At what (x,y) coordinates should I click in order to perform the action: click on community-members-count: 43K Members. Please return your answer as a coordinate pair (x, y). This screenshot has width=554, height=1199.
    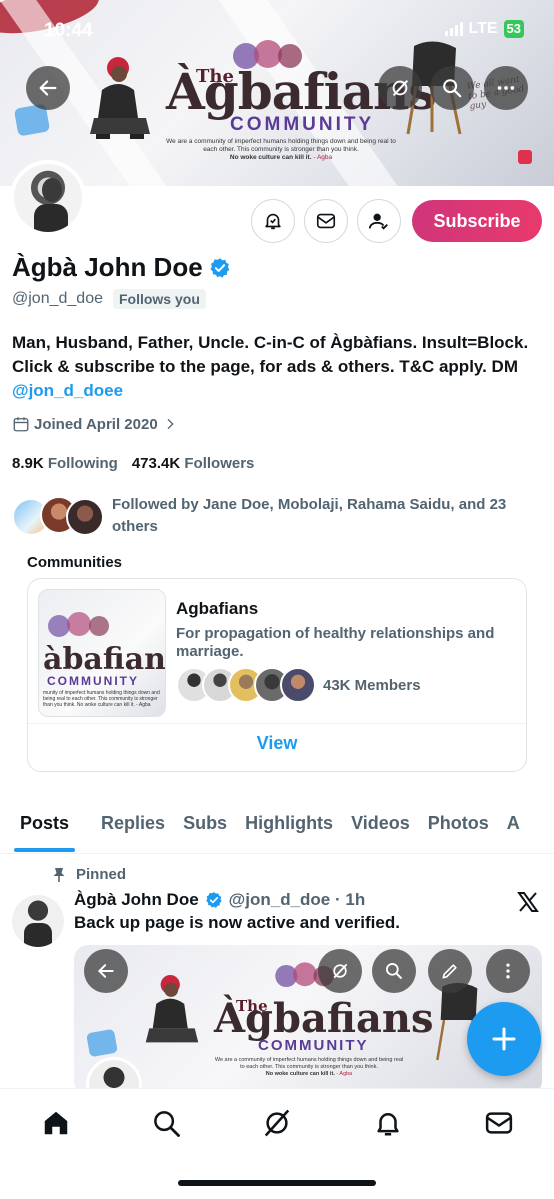
    Looking at the image, I should click on (372, 685).